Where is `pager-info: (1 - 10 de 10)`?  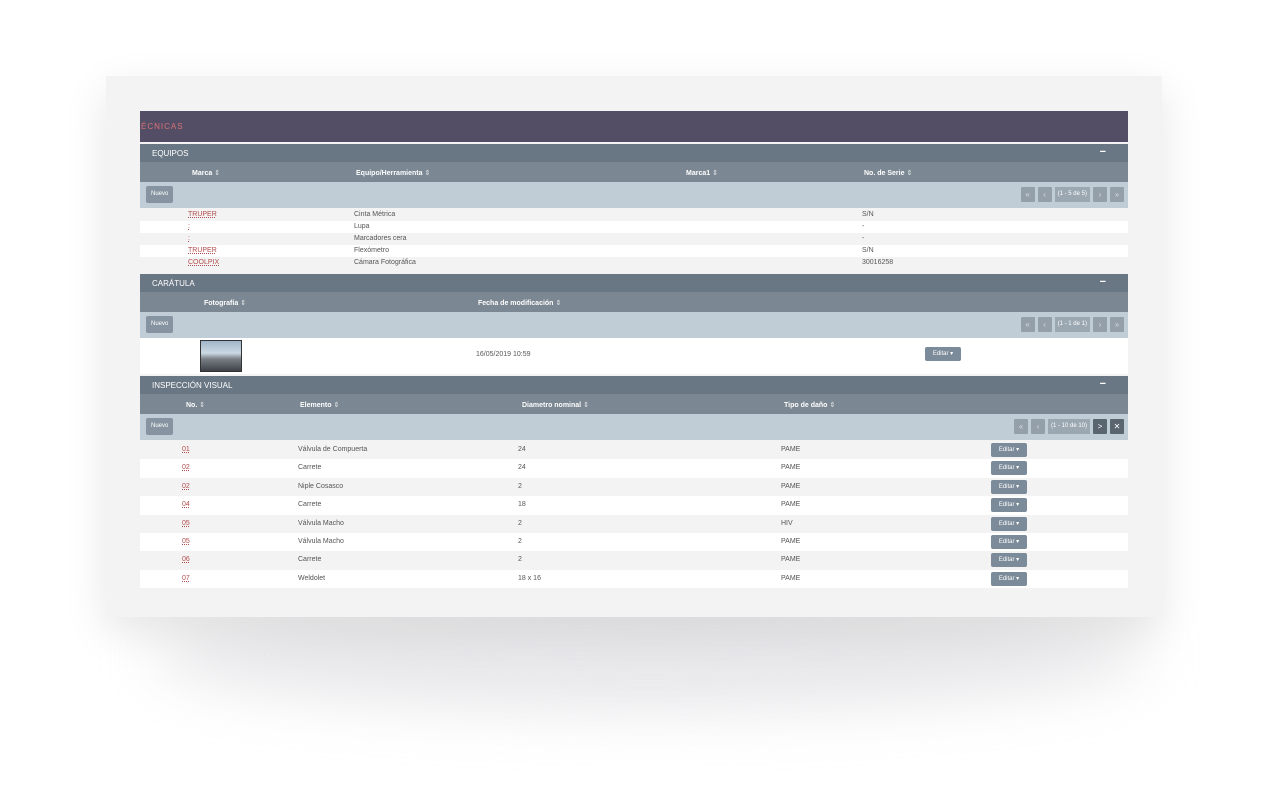
pager-info: (1 - 10 de 10) is located at coordinates (1068, 426).